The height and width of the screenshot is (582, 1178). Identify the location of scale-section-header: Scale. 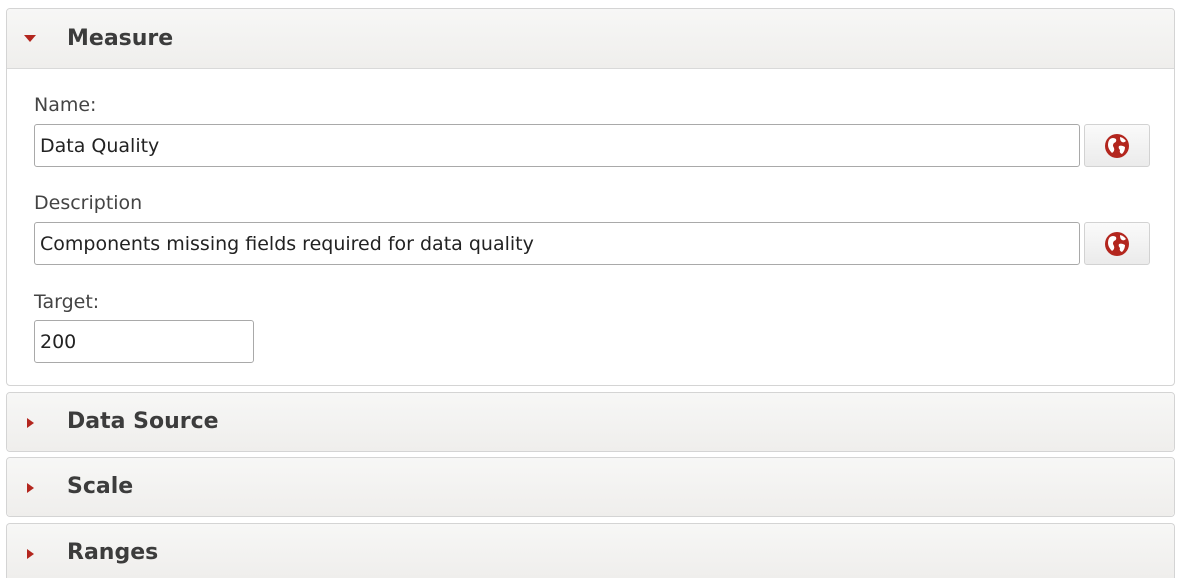
(590, 487).